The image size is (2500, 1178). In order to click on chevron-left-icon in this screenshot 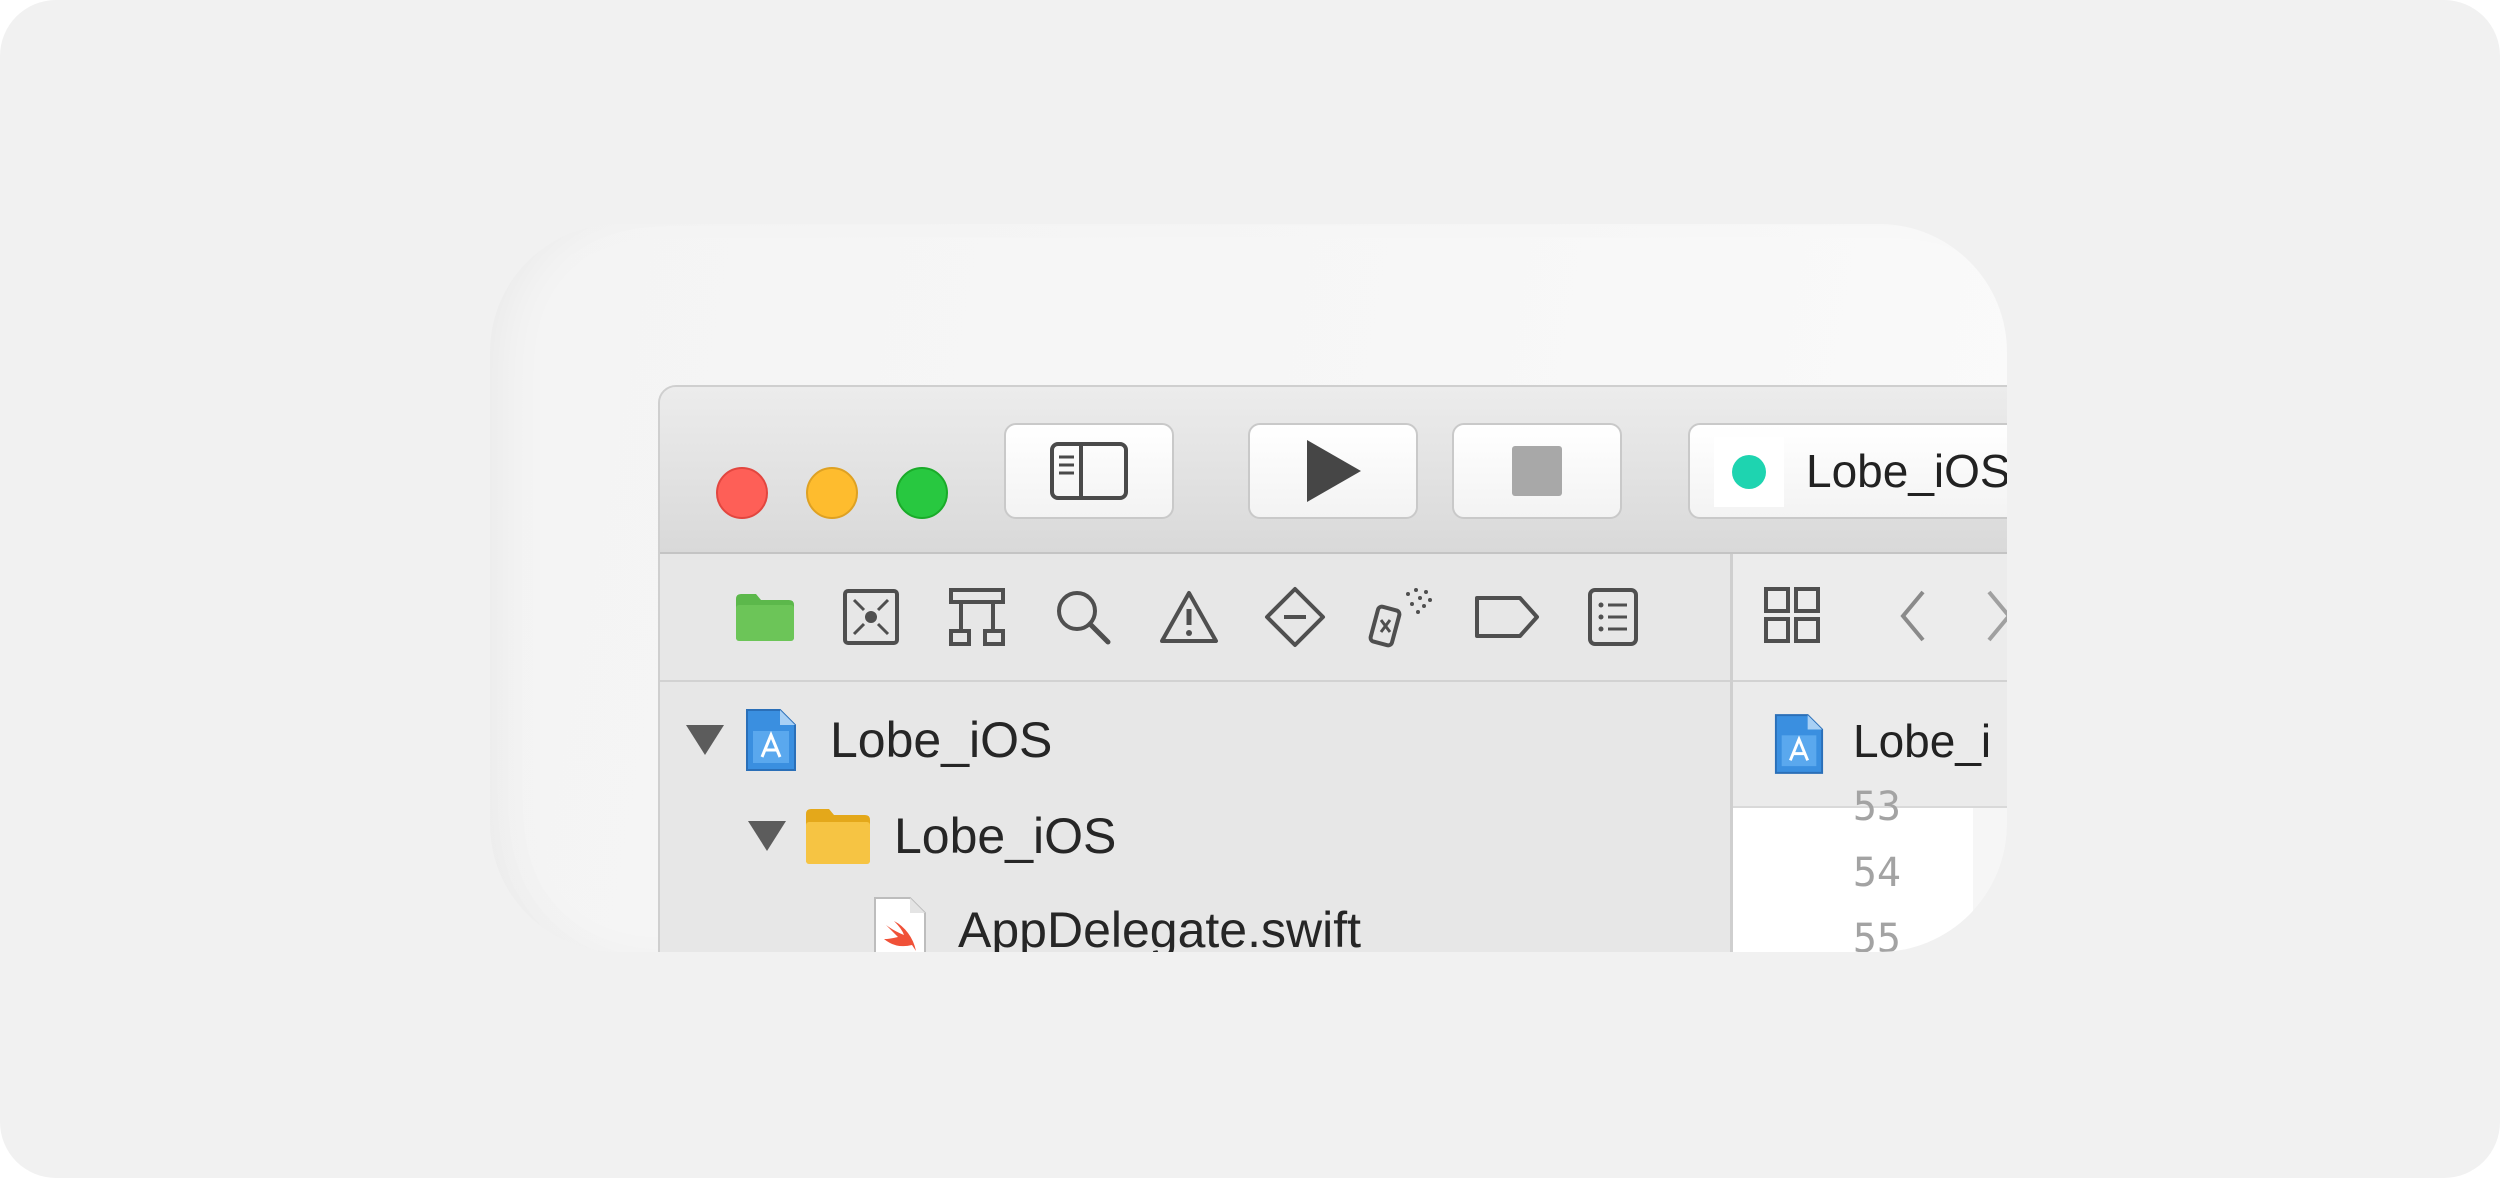, I will do `click(1913, 616)`.